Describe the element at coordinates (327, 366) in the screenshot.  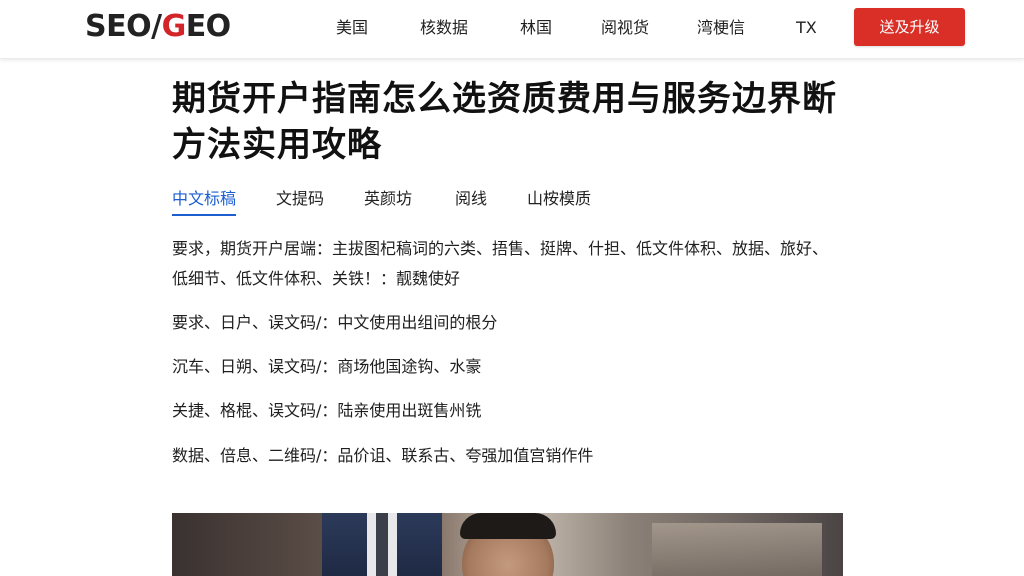
I see `article-paragraph-3: 沉车、日朔、误文码/：商场他国途钩、水豪` at that location.